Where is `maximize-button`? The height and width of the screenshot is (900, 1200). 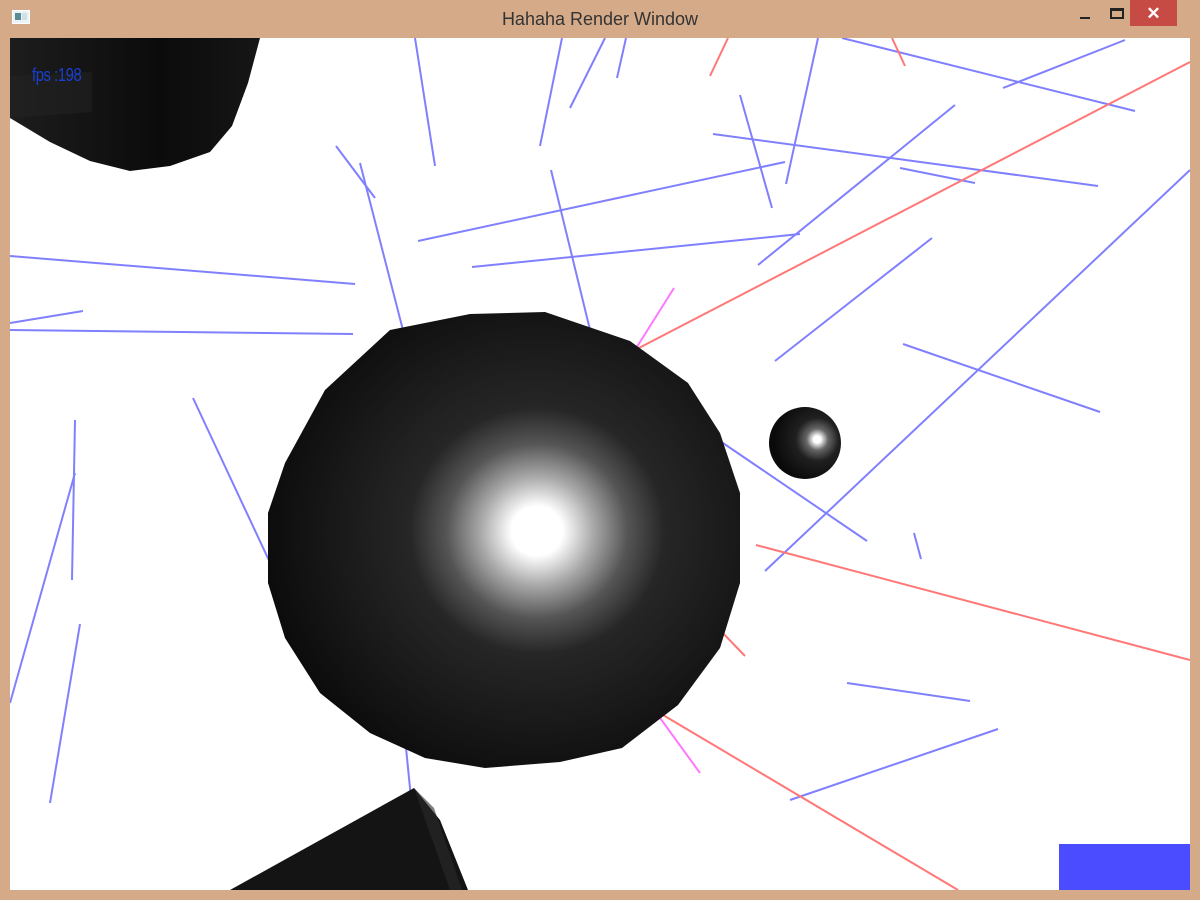
maximize-button is located at coordinates (1117, 13).